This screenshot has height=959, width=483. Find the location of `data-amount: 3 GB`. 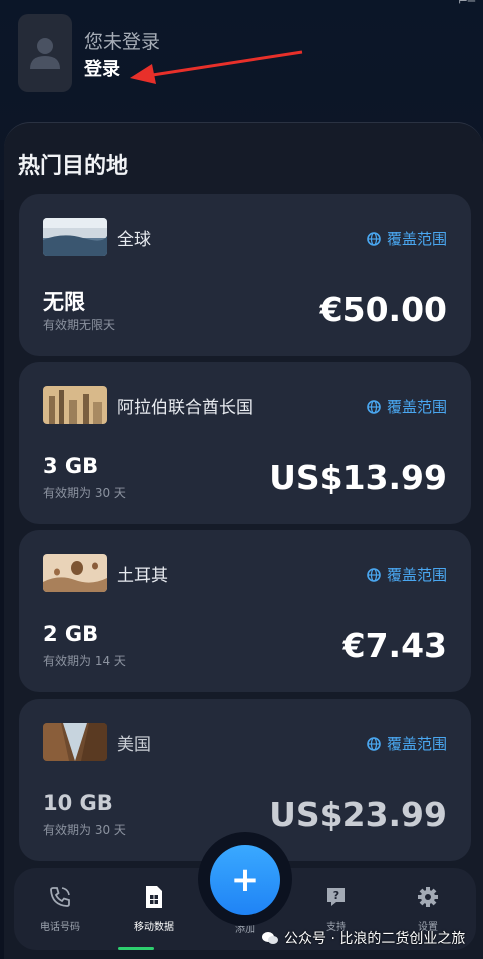

data-amount: 3 GB is located at coordinates (71, 466).